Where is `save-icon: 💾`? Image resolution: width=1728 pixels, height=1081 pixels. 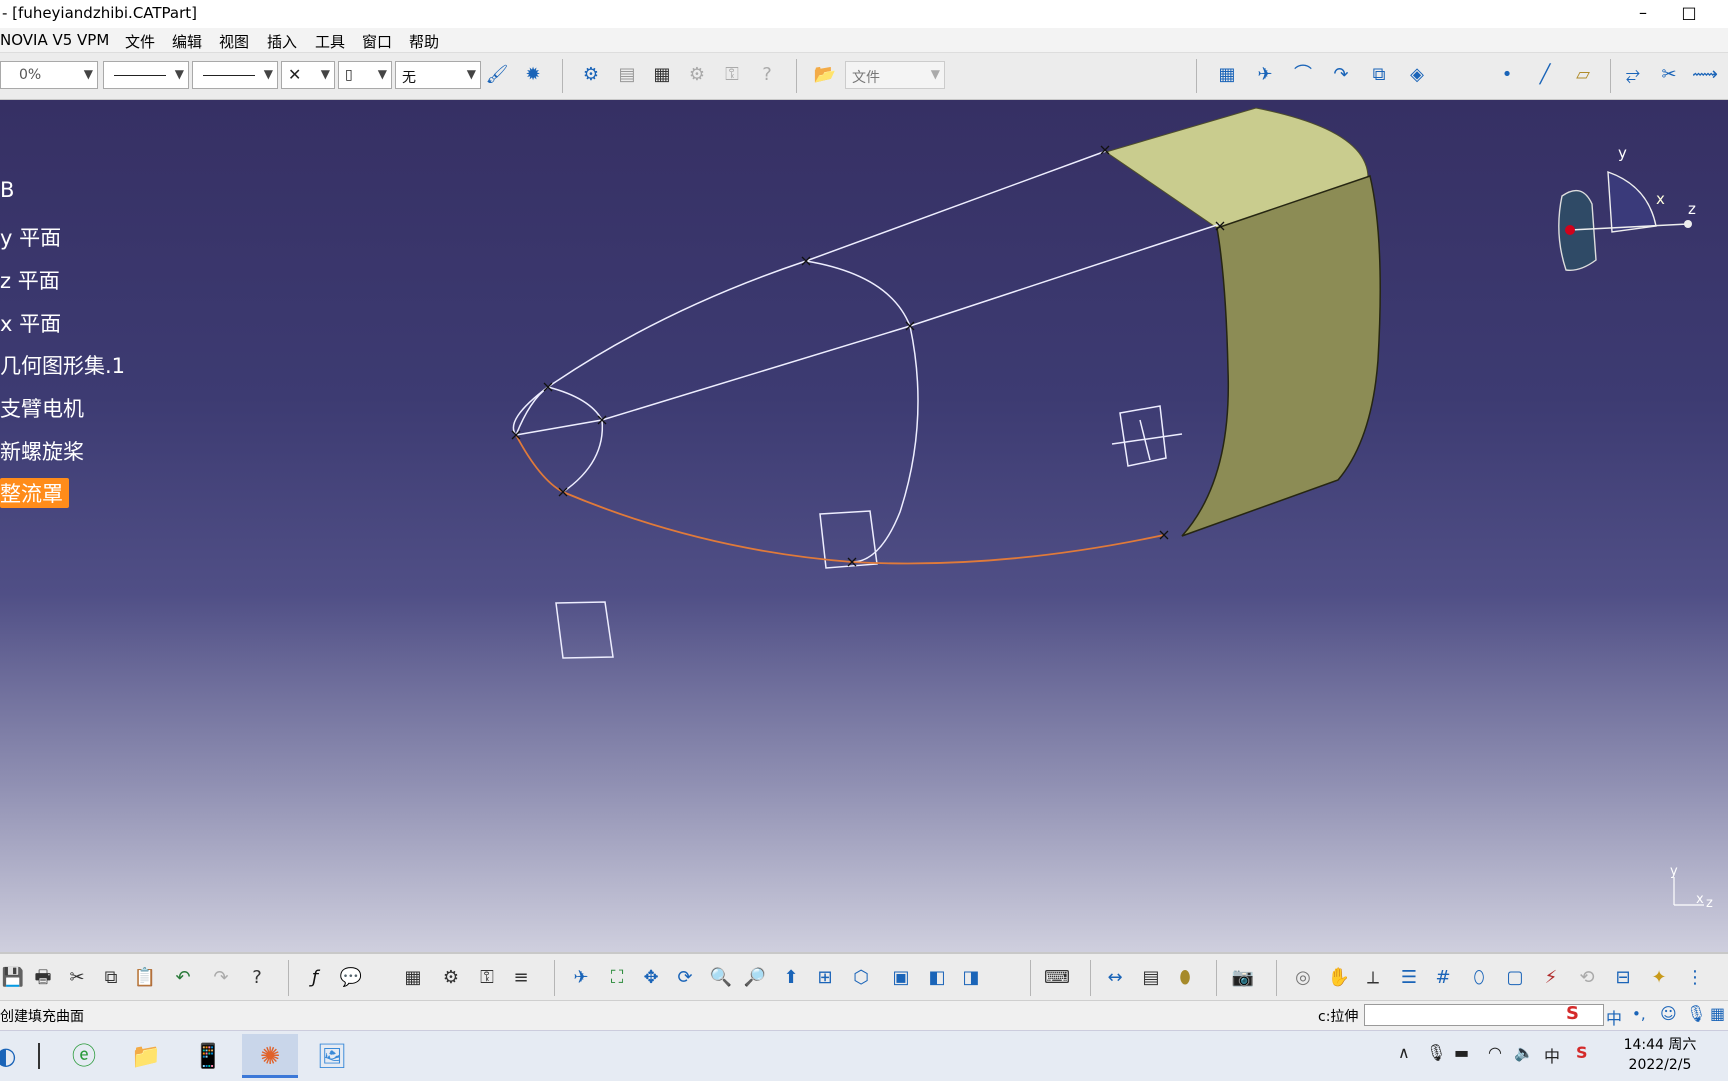
save-icon: 💾 is located at coordinates (13, 978).